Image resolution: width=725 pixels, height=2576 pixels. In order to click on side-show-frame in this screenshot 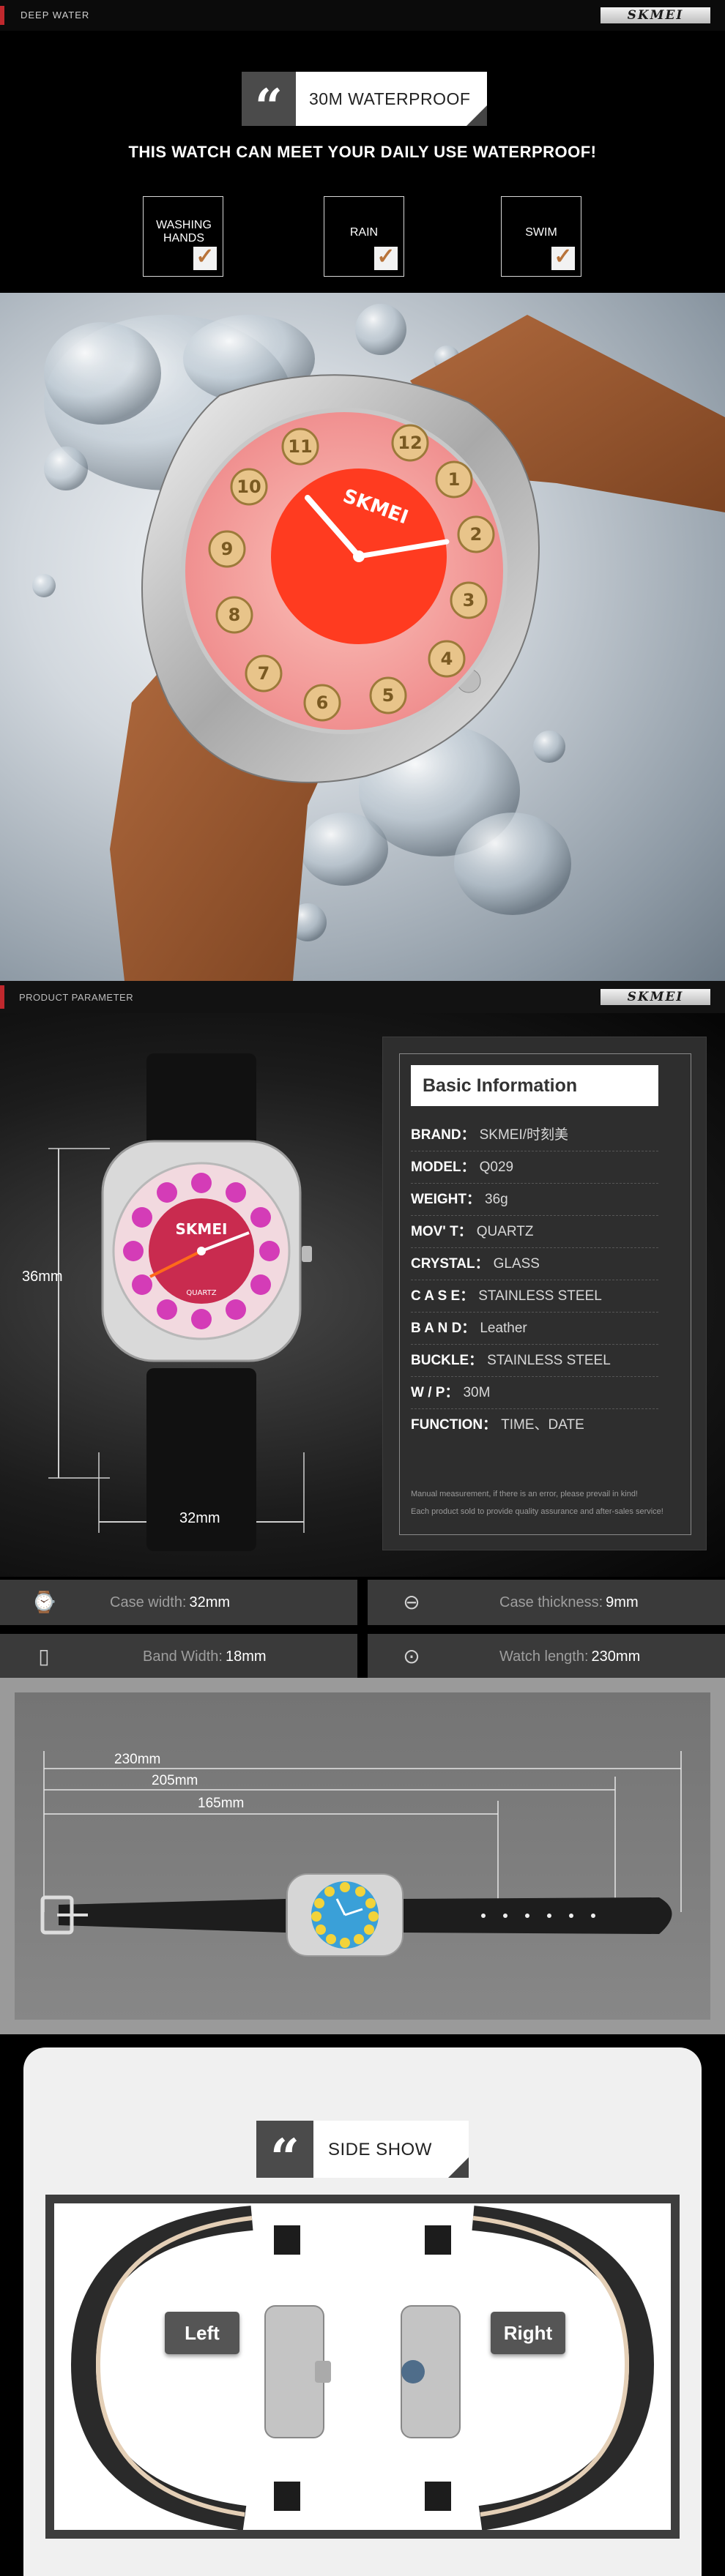, I will do `click(362, 2367)`.